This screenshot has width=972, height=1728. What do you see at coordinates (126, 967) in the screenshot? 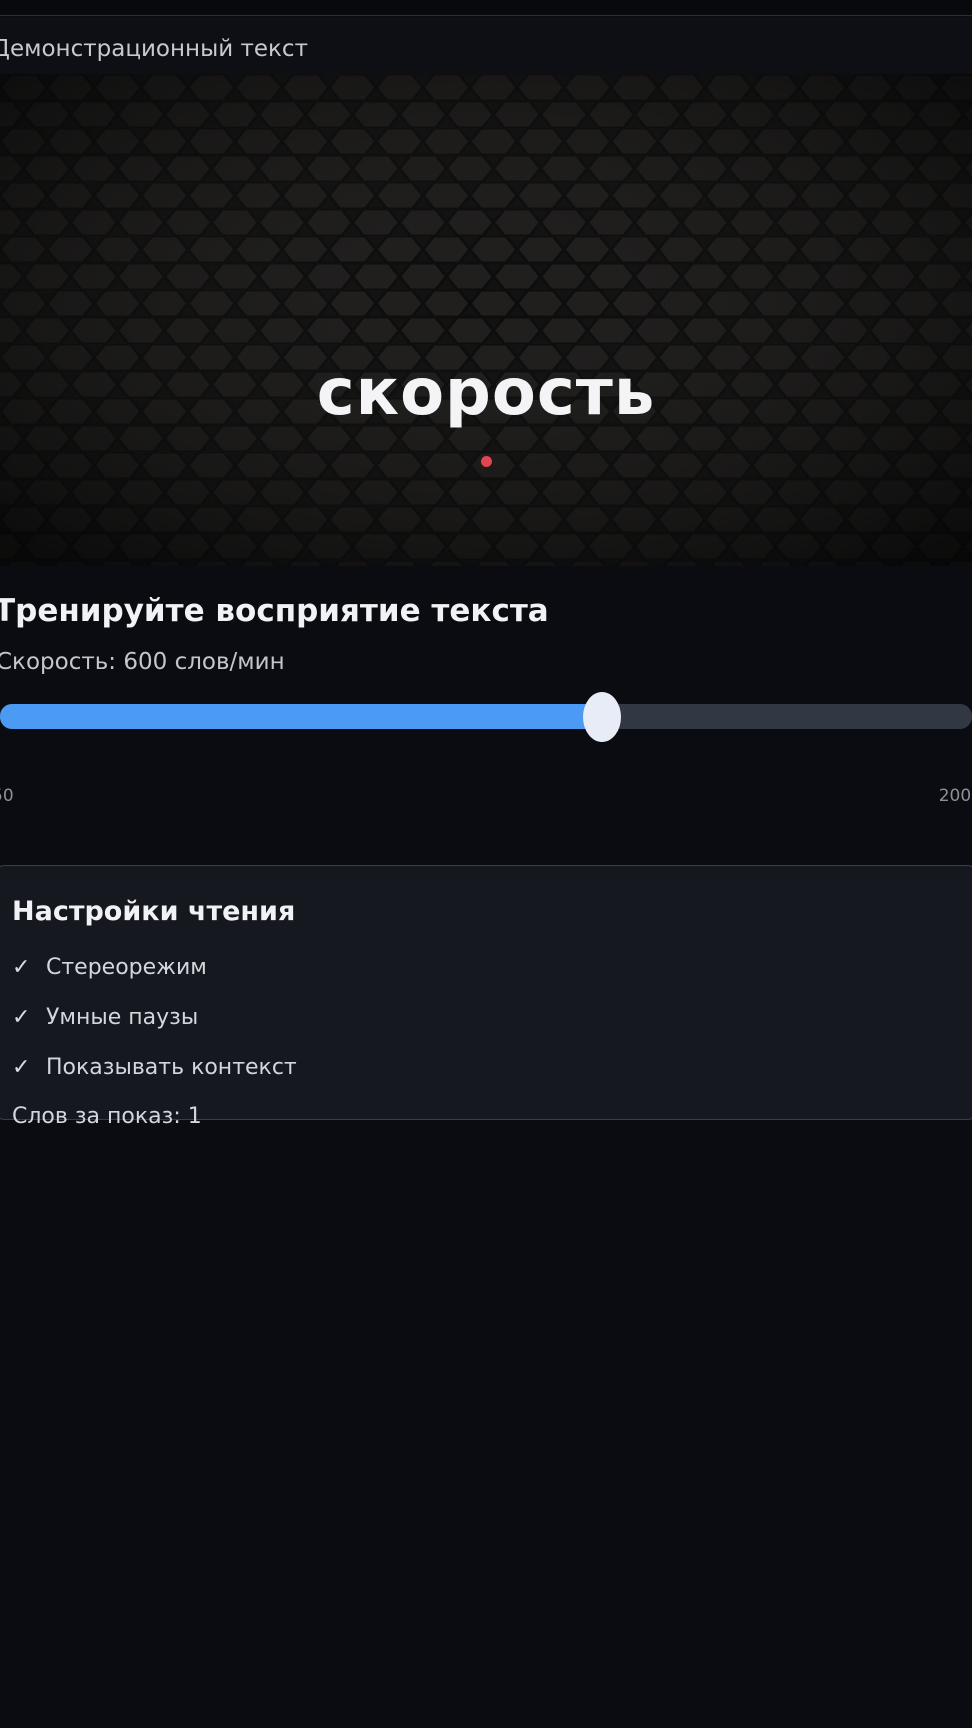
I see `option-label: Стереорежим` at bounding box center [126, 967].